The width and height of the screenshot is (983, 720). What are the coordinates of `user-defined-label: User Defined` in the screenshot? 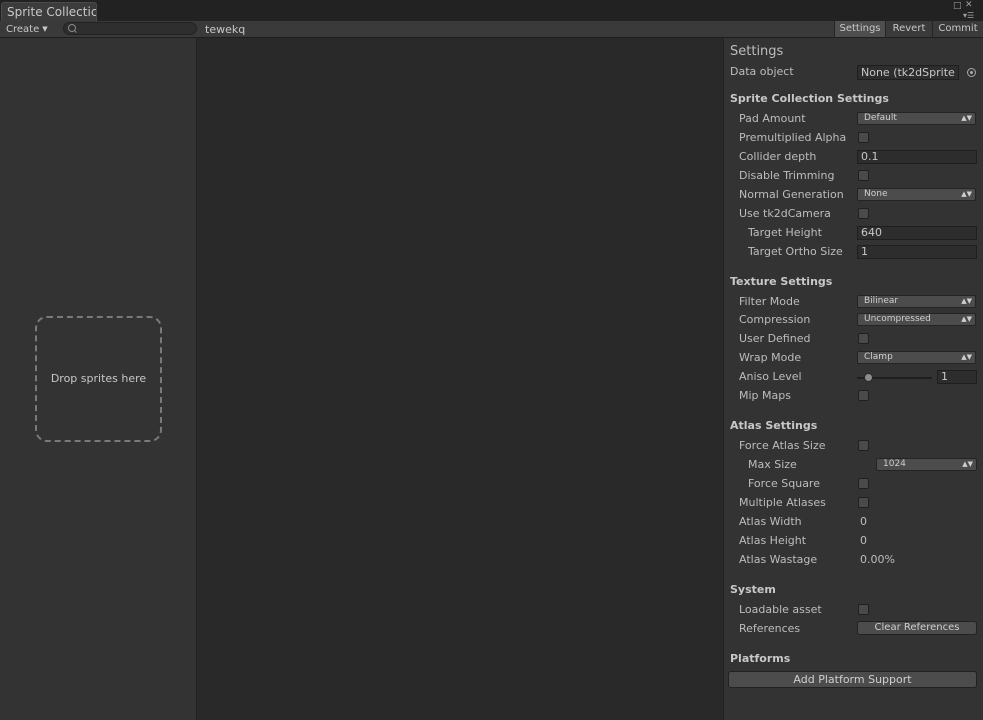 It's located at (775, 338).